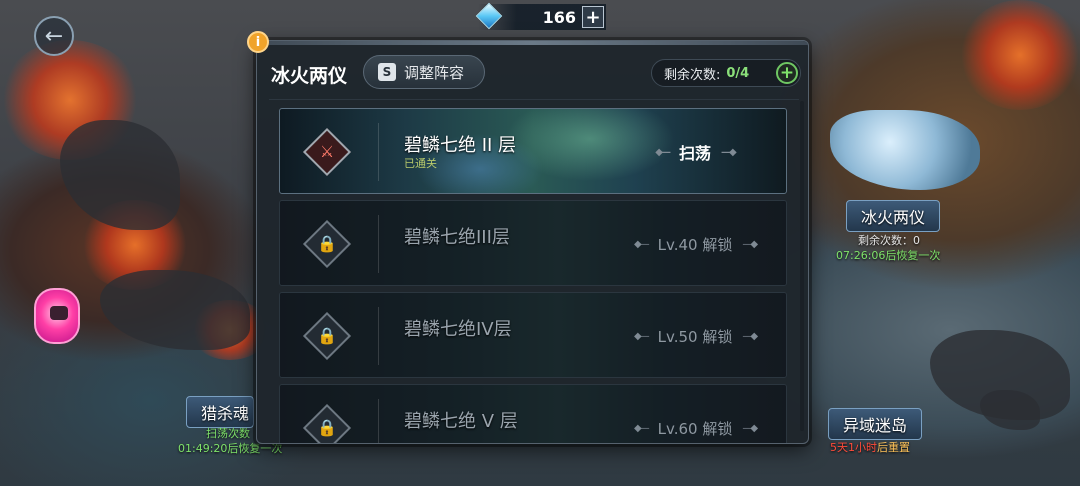 This screenshot has height=486, width=1080. I want to click on map-node-island-reset-days: 5天1小时, so click(853, 447).